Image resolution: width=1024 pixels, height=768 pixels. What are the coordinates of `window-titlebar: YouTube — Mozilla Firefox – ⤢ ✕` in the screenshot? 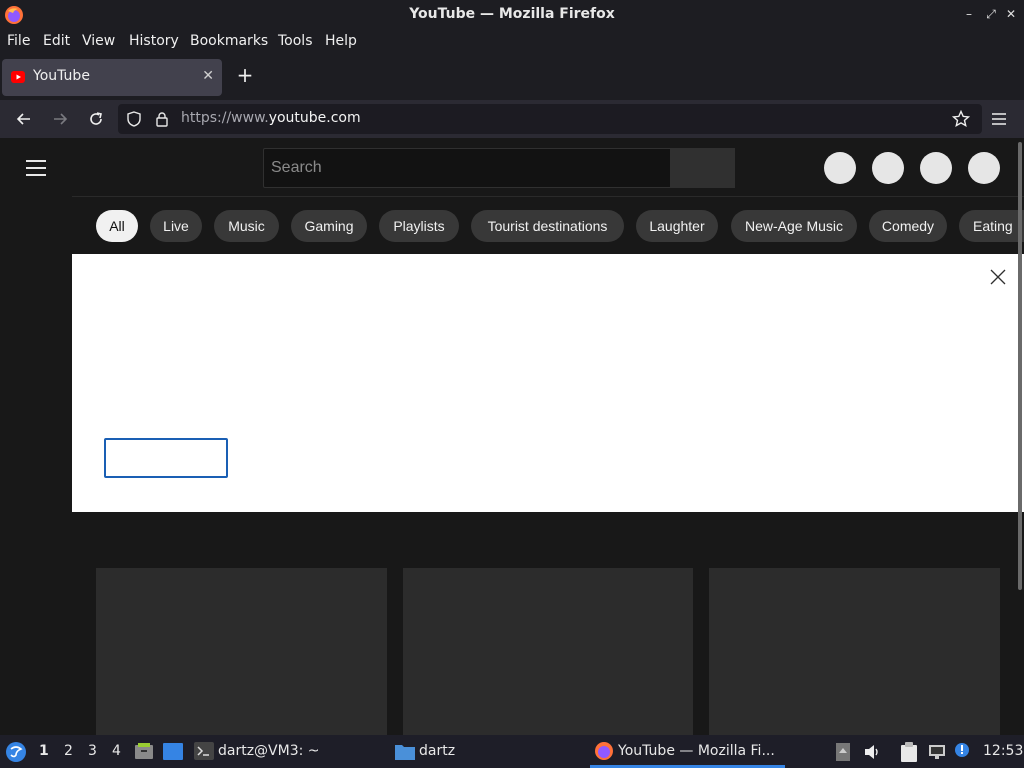 It's located at (512, 15).